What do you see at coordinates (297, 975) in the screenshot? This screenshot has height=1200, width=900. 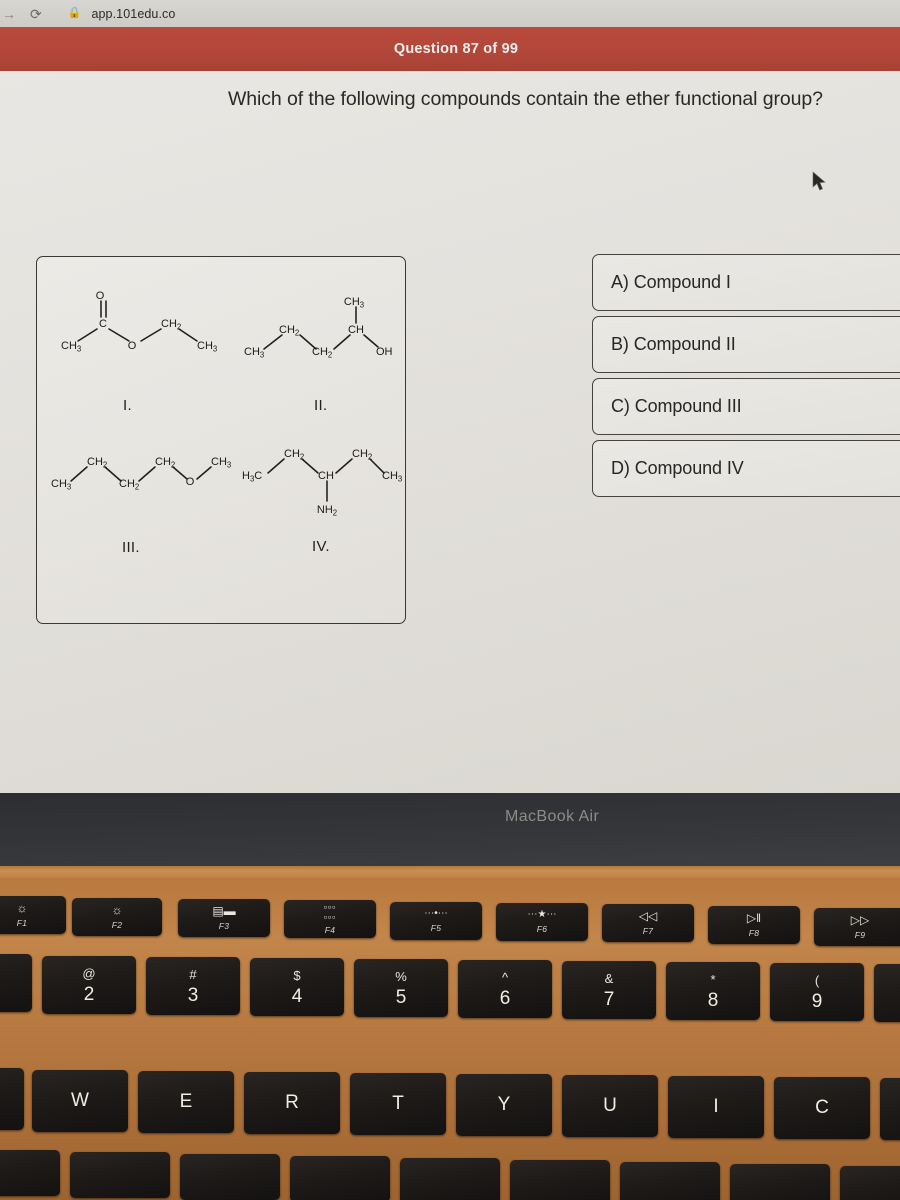 I see `key-4-shift-label: $` at bounding box center [297, 975].